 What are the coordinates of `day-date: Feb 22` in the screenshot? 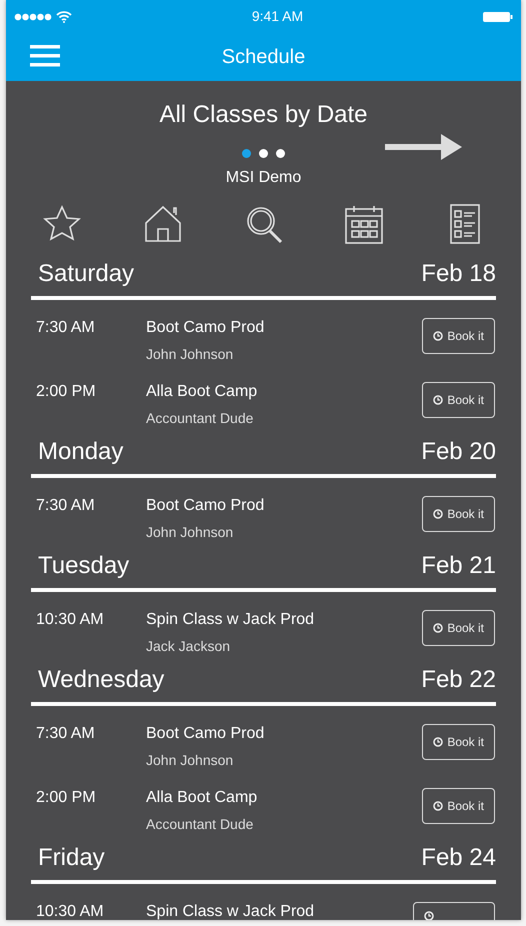 It's located at (458, 680).